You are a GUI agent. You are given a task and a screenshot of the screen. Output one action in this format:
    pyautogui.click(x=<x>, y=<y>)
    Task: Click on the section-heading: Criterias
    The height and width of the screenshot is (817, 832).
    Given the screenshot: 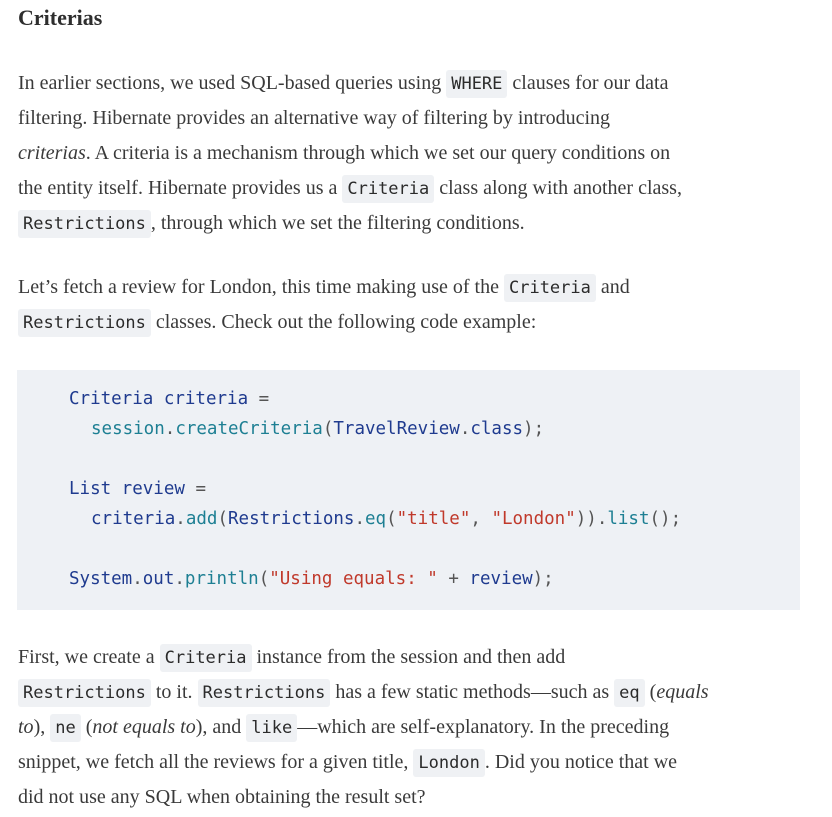 What is the action you would take?
    pyautogui.click(x=60, y=17)
    